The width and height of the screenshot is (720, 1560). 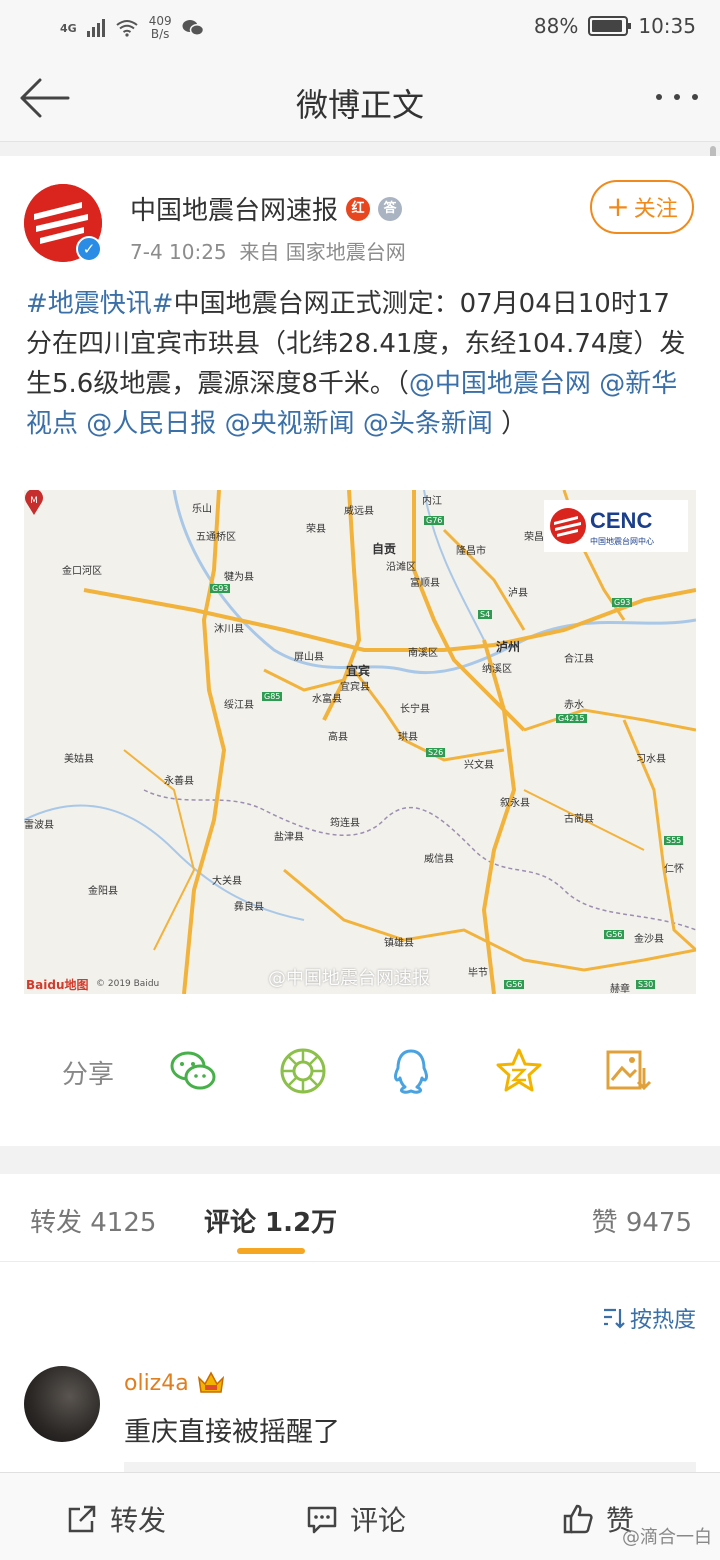 I want to click on highway-sign: G85, so click(x=272, y=696).